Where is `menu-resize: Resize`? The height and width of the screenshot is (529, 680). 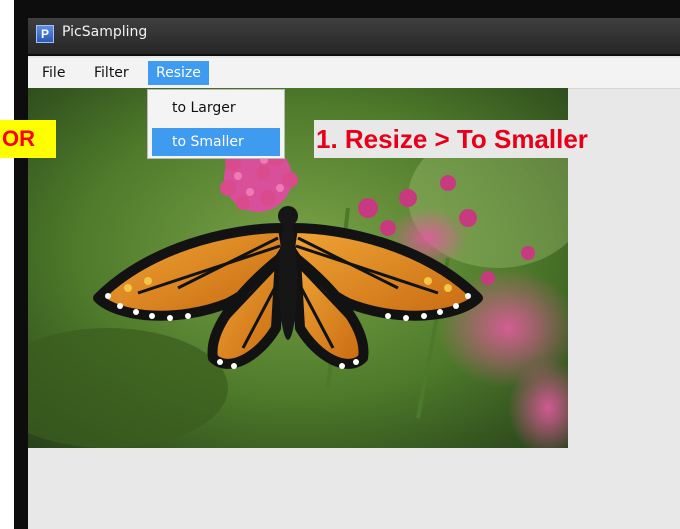 menu-resize: Resize is located at coordinates (178, 73).